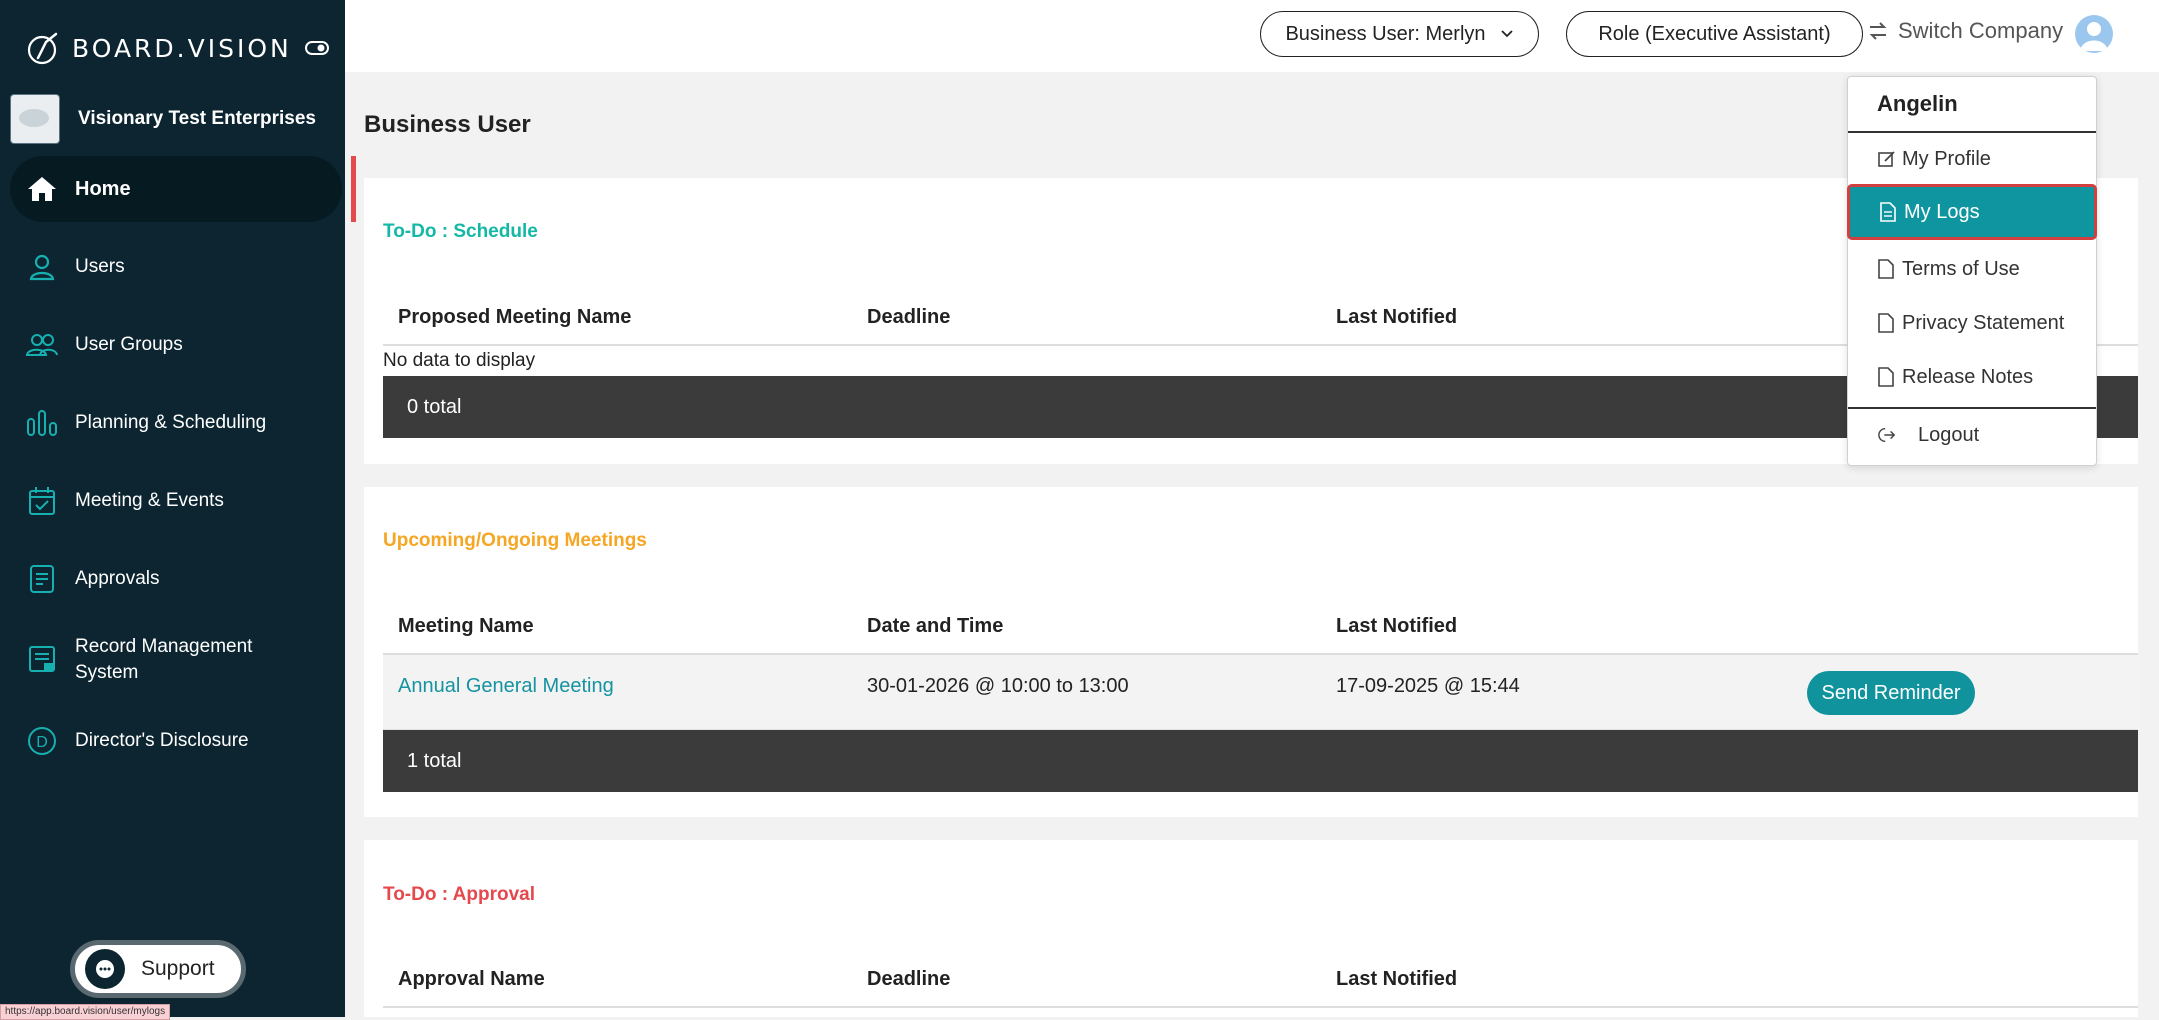 This screenshot has width=2159, height=1020. Describe the element at coordinates (100, 266) in the screenshot. I see `sidebar-item-label: Users` at that location.